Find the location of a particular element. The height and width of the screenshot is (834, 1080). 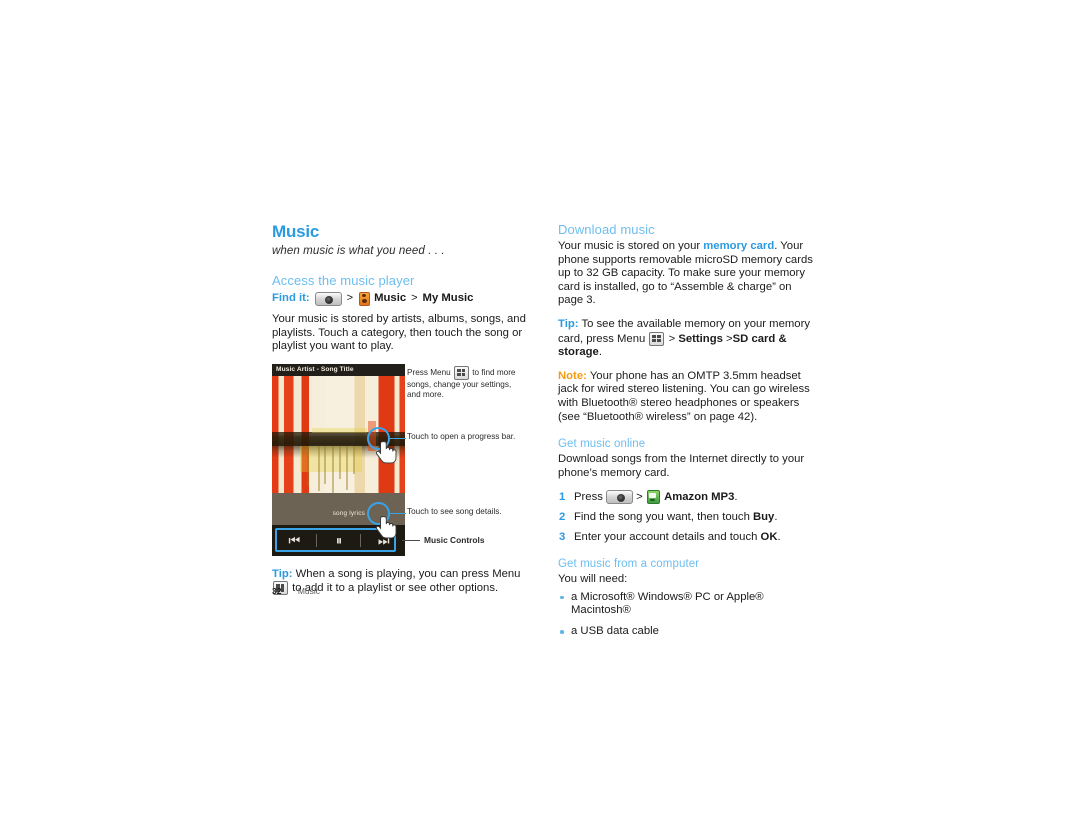

get-music-computer-intro: You will need: is located at coordinates (593, 579).